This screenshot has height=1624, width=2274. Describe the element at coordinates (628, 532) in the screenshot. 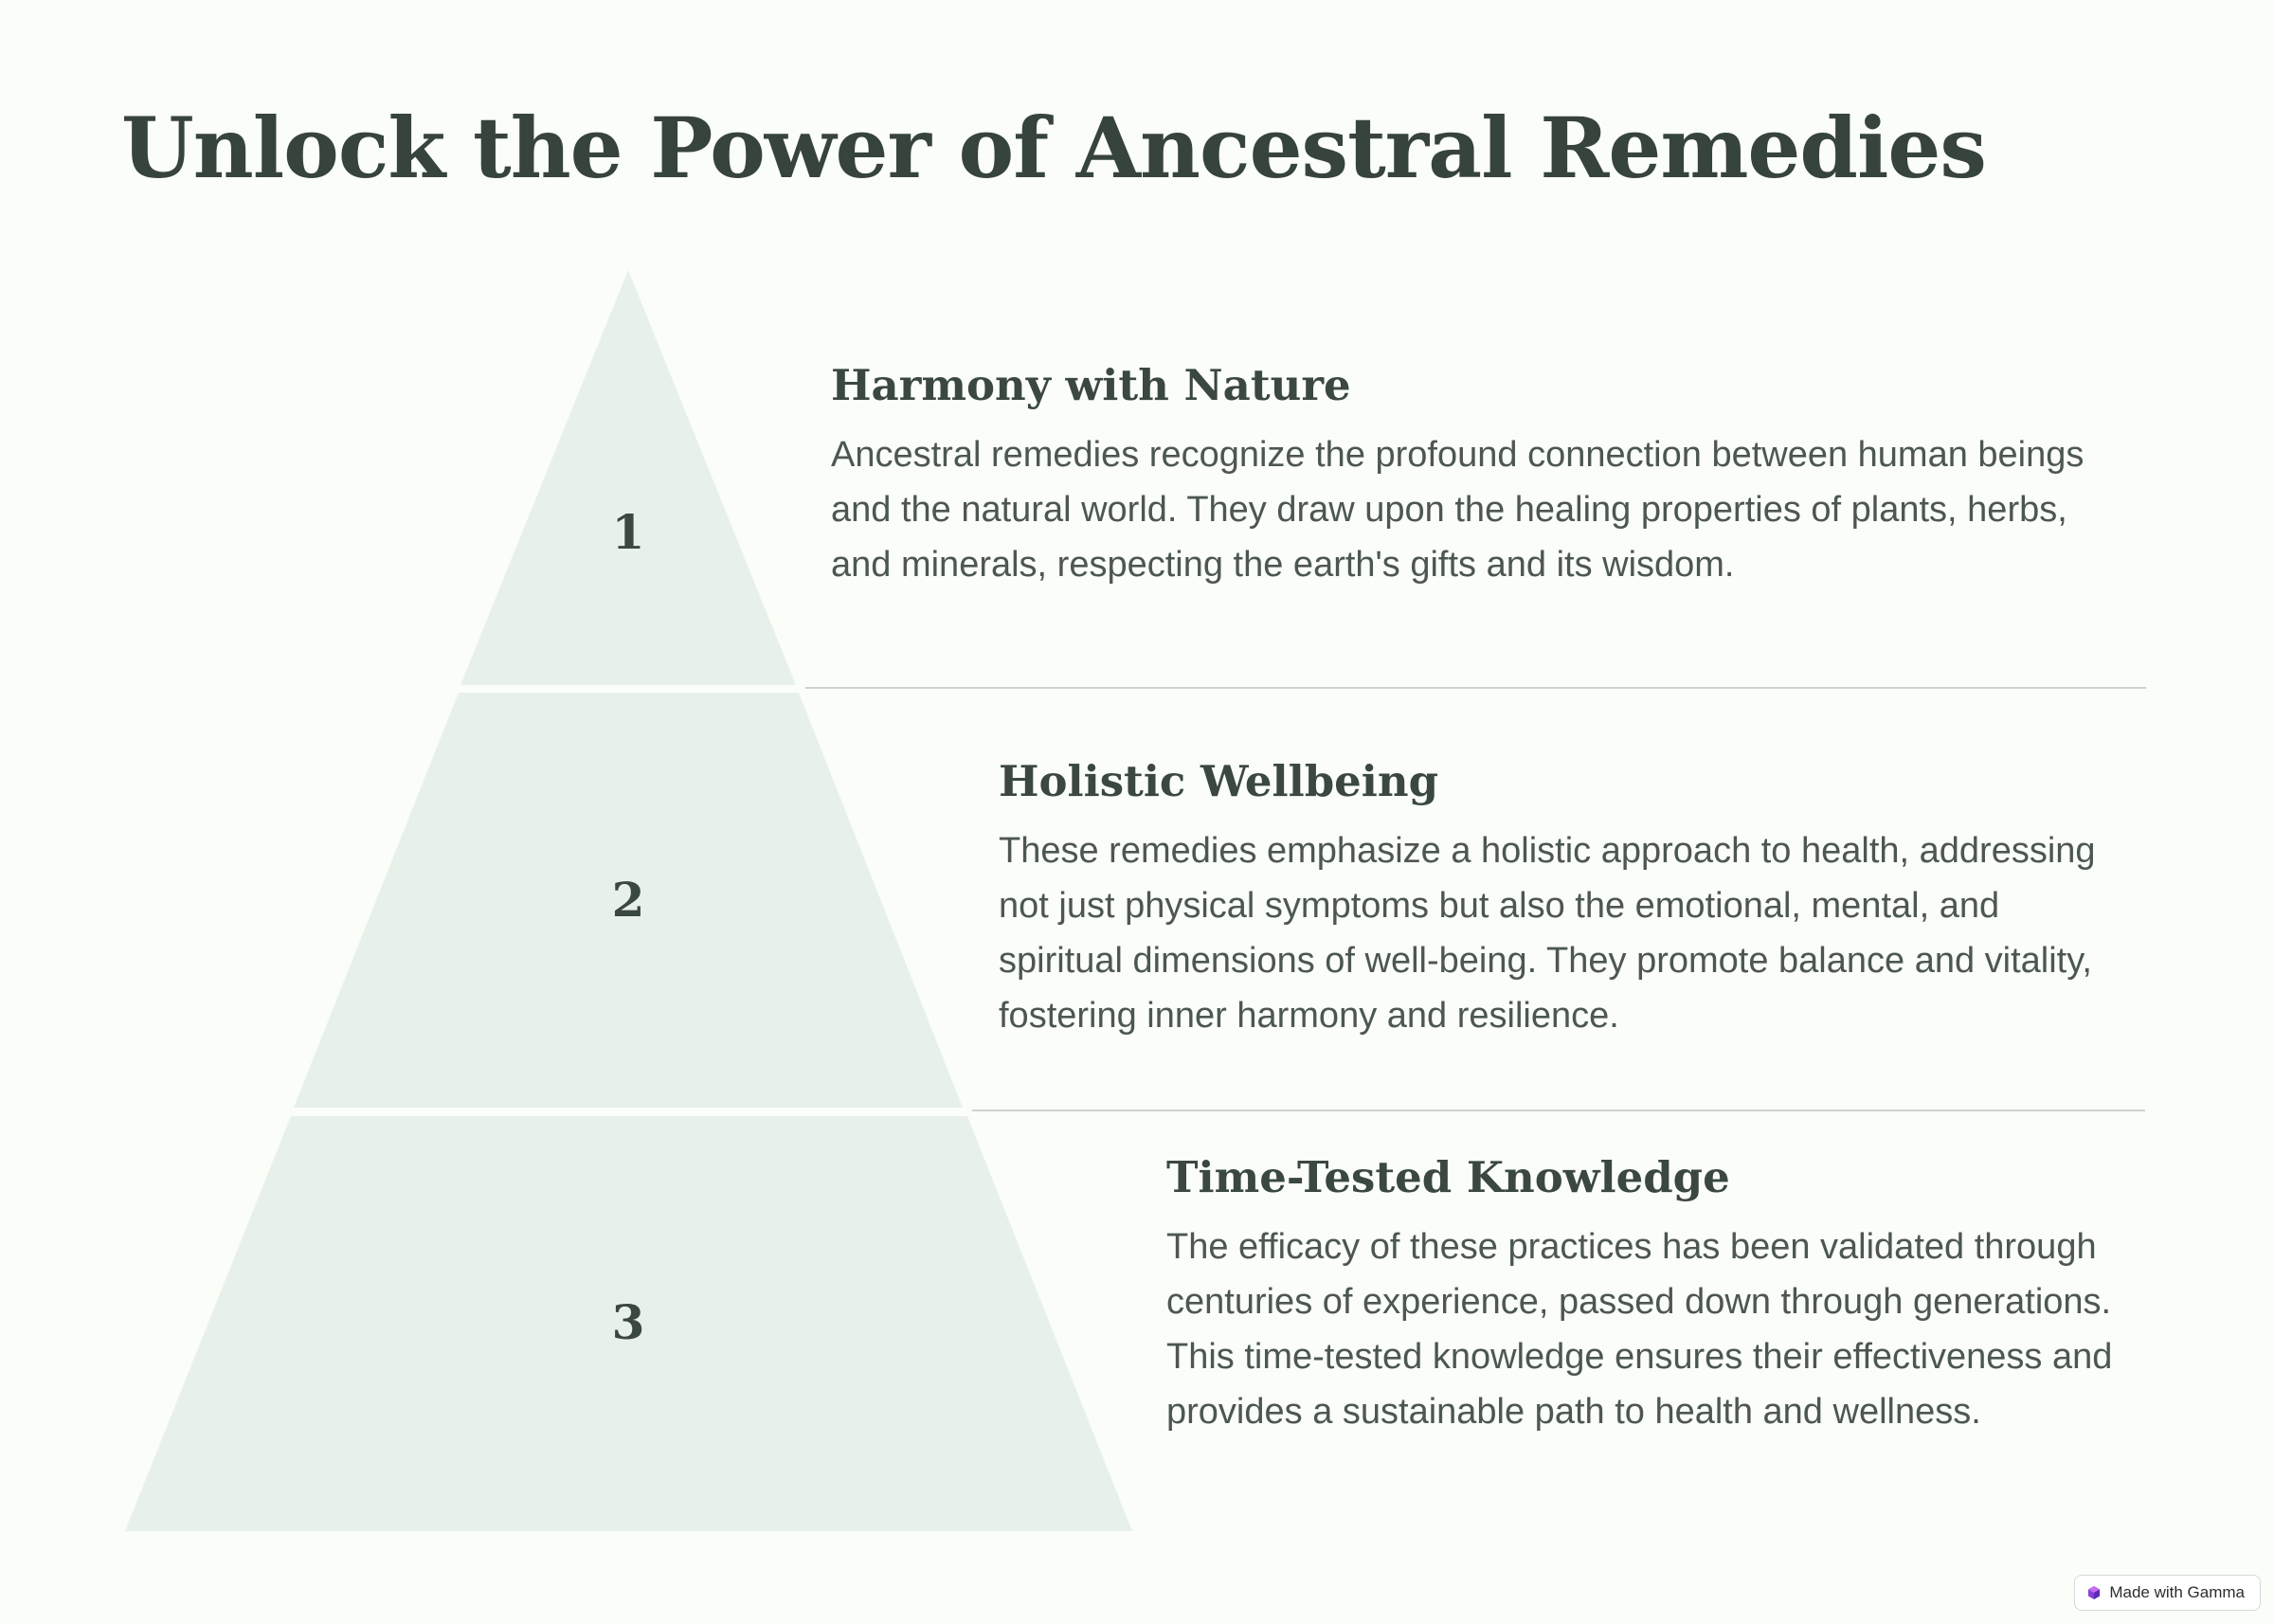

I see `tier-1-number: 1` at that location.